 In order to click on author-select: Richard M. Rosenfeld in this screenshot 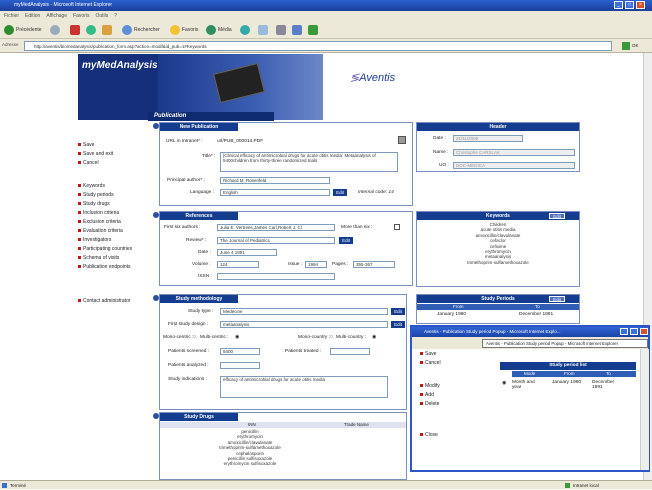, I will do `click(275, 180)`.